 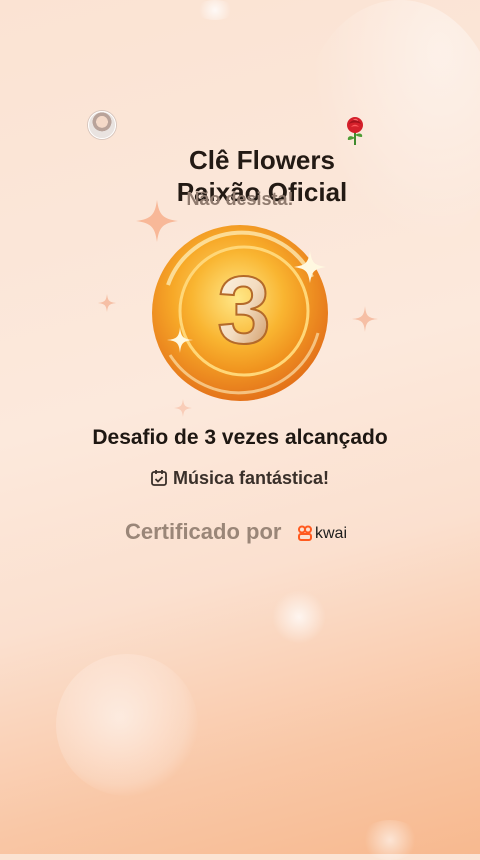 I want to click on achievement-text: Desafio de 3 vezes alcançado, so click(x=240, y=437).